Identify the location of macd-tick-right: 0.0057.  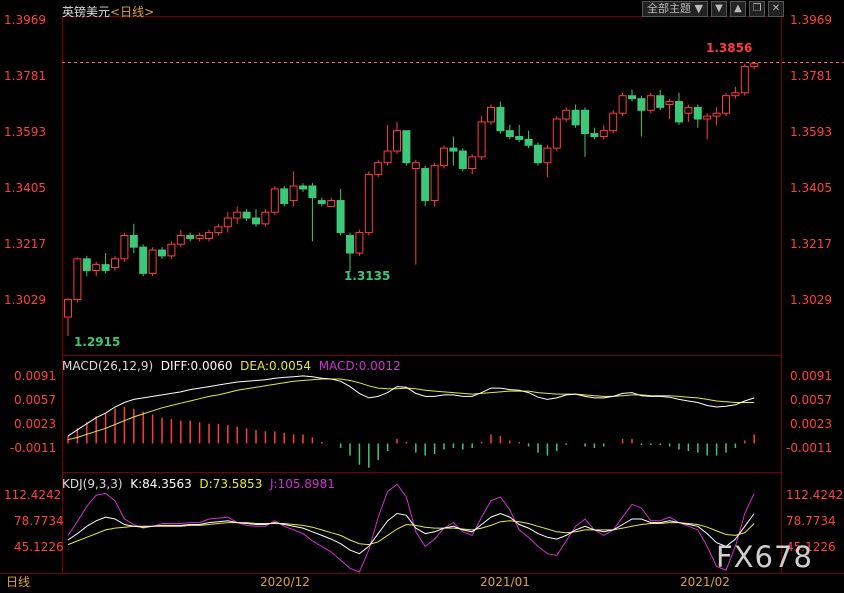
(811, 400).